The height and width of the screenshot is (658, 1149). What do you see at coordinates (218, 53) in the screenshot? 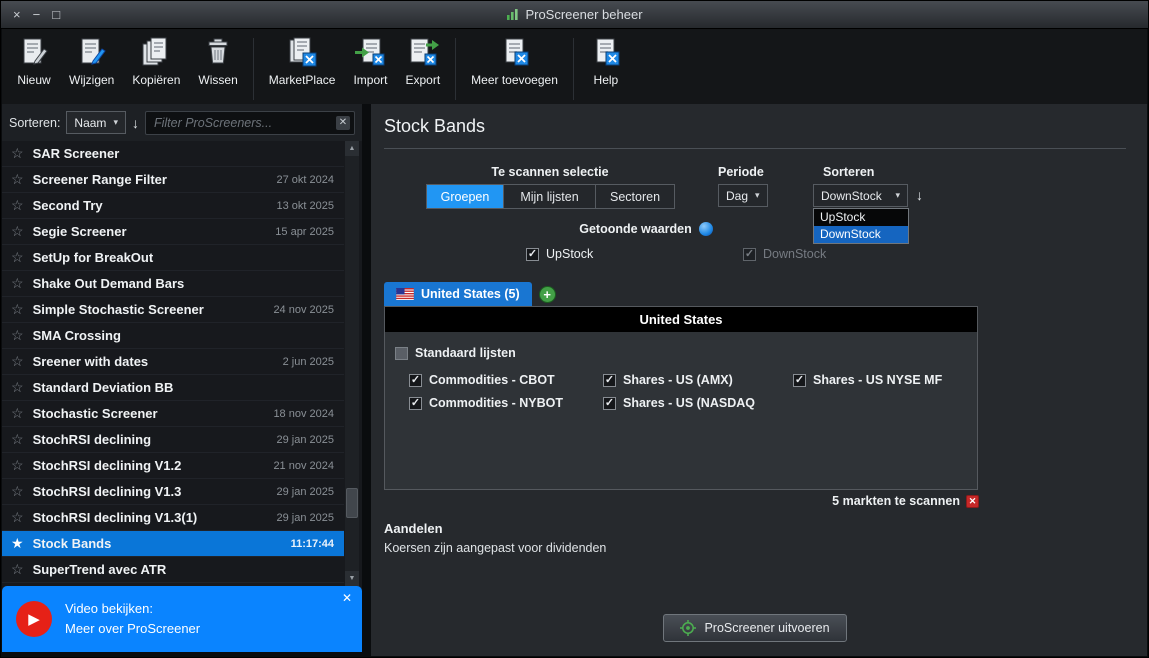
I see `trash-icon` at bounding box center [218, 53].